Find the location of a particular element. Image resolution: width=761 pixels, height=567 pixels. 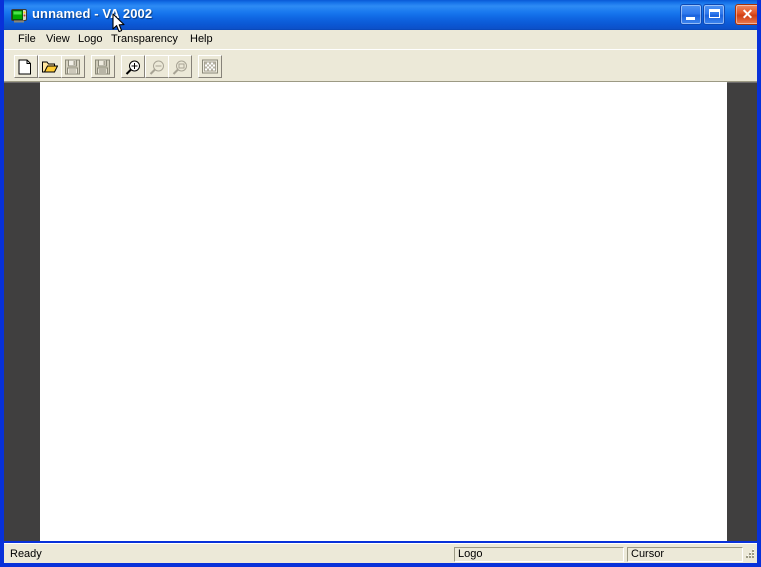

save-as-floppy-icon is located at coordinates (103, 66).